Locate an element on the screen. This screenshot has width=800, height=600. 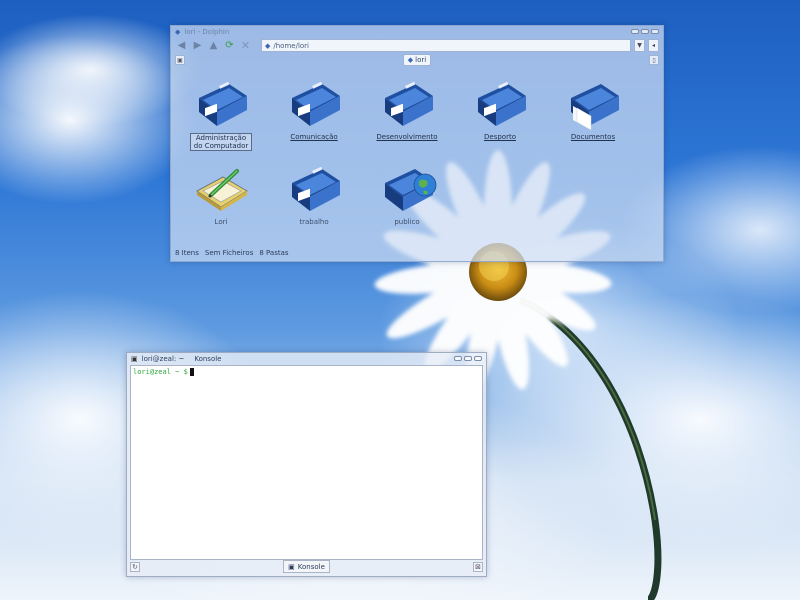
location-dropdown-button: ▼ is located at coordinates (639, 45).